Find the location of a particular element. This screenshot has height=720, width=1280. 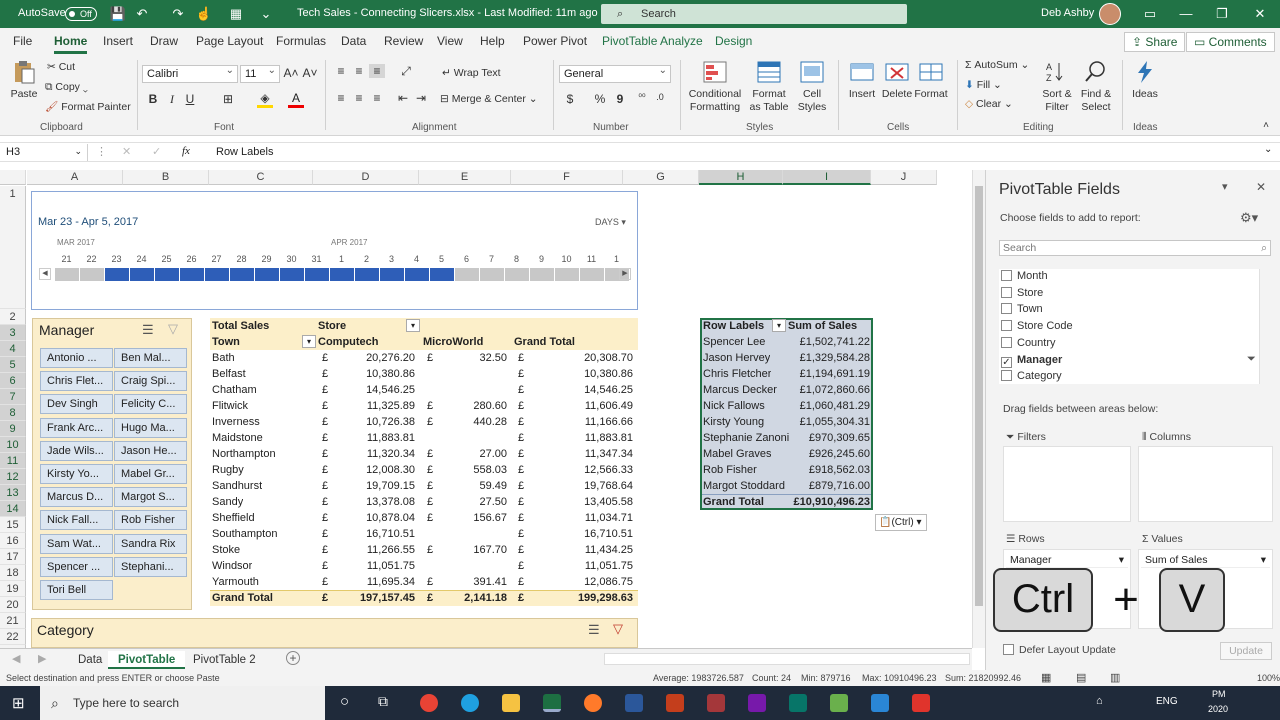

timeline-unit-select: DAYS ▾ is located at coordinates (610, 222).